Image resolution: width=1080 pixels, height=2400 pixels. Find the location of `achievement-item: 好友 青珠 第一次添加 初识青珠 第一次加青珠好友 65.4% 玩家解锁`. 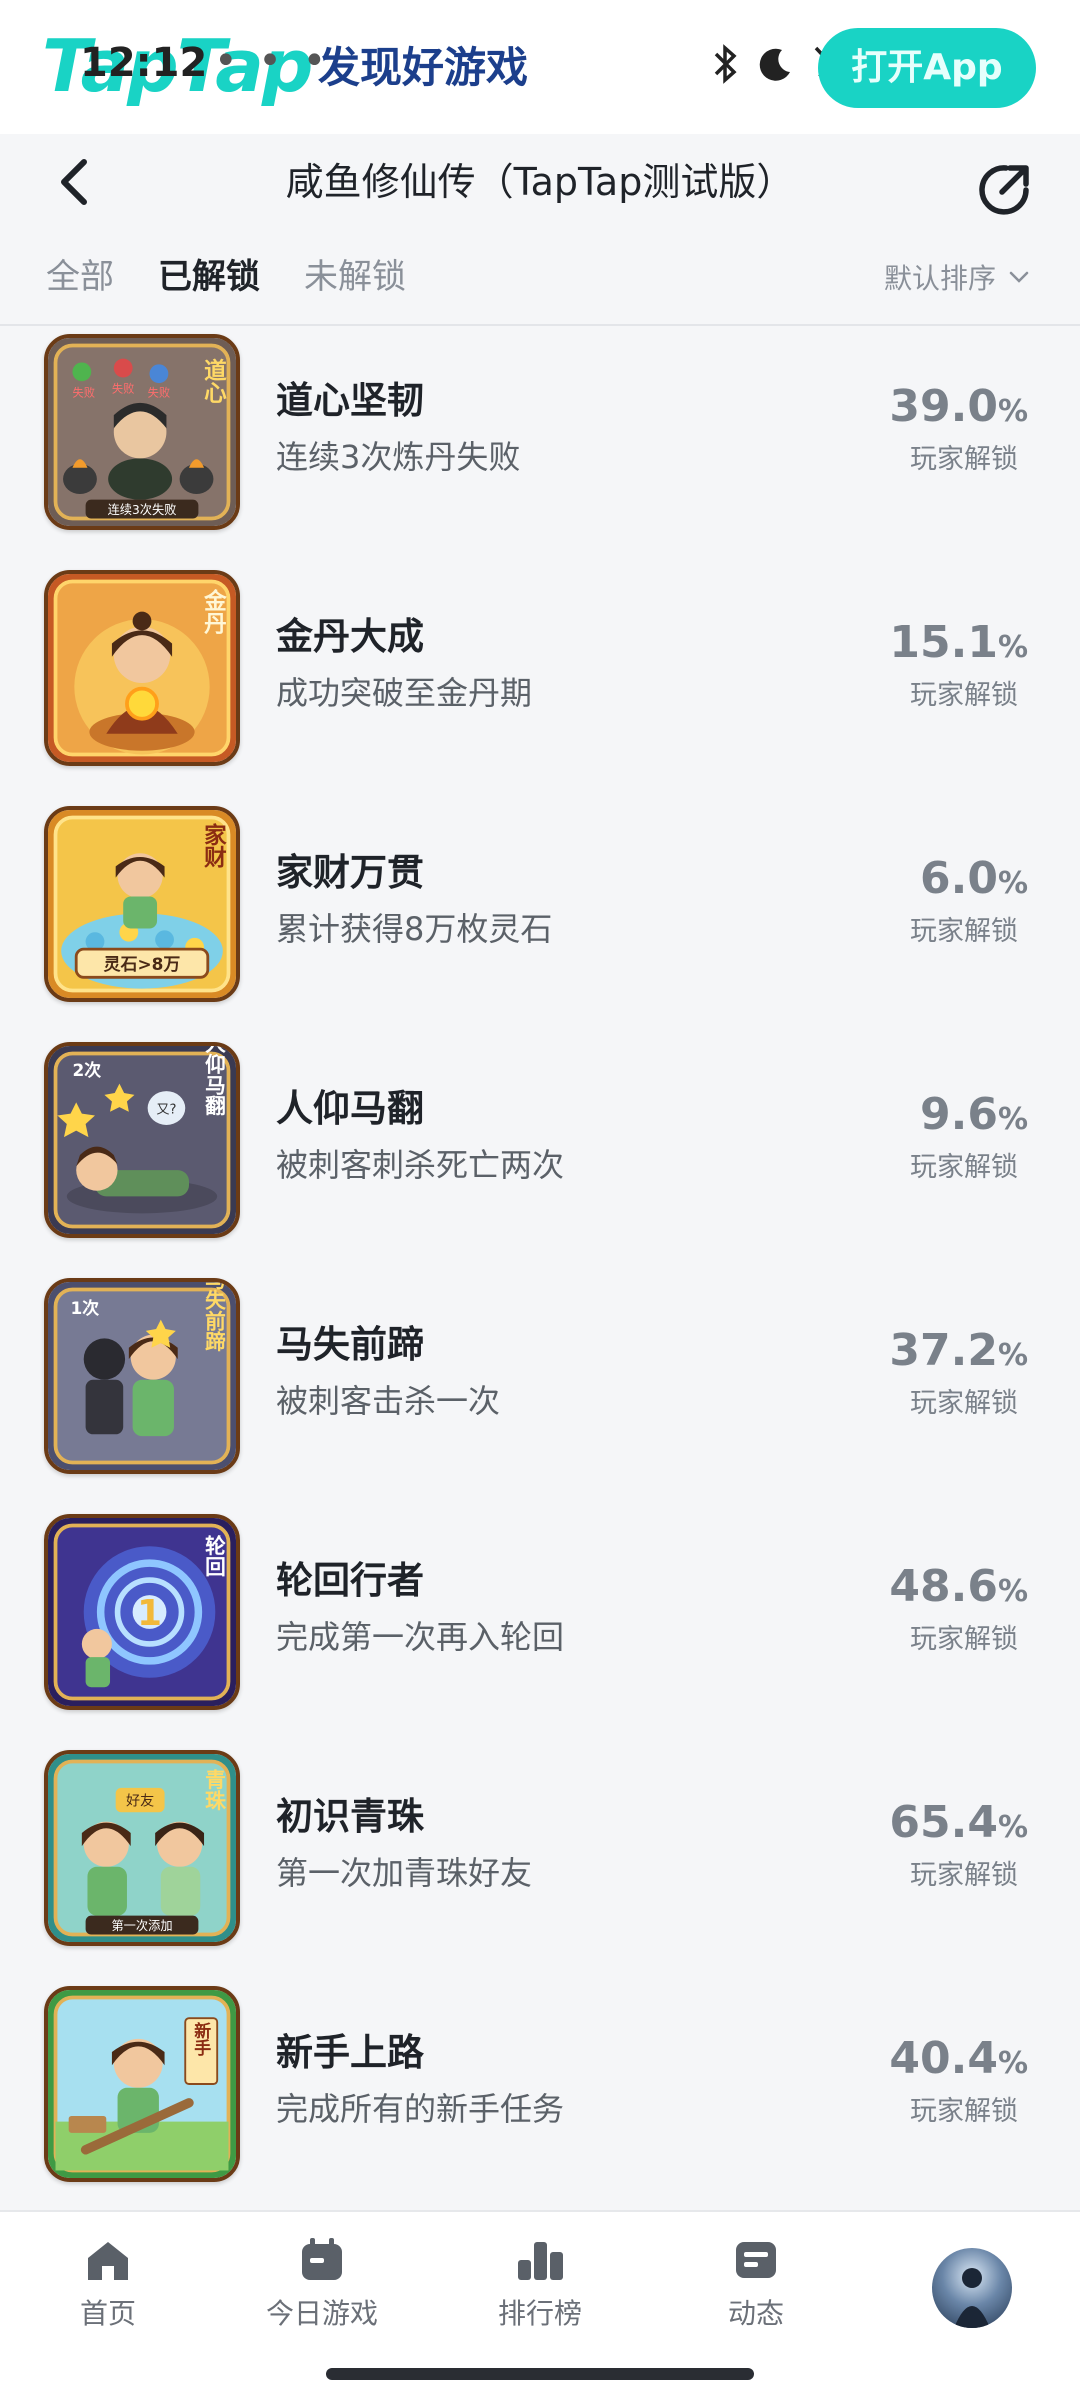

achievement-item: 好友 青珠 第一次添加 初识青珠 第一次加青珠好友 65.4% 玩家解锁 is located at coordinates (540, 1862).